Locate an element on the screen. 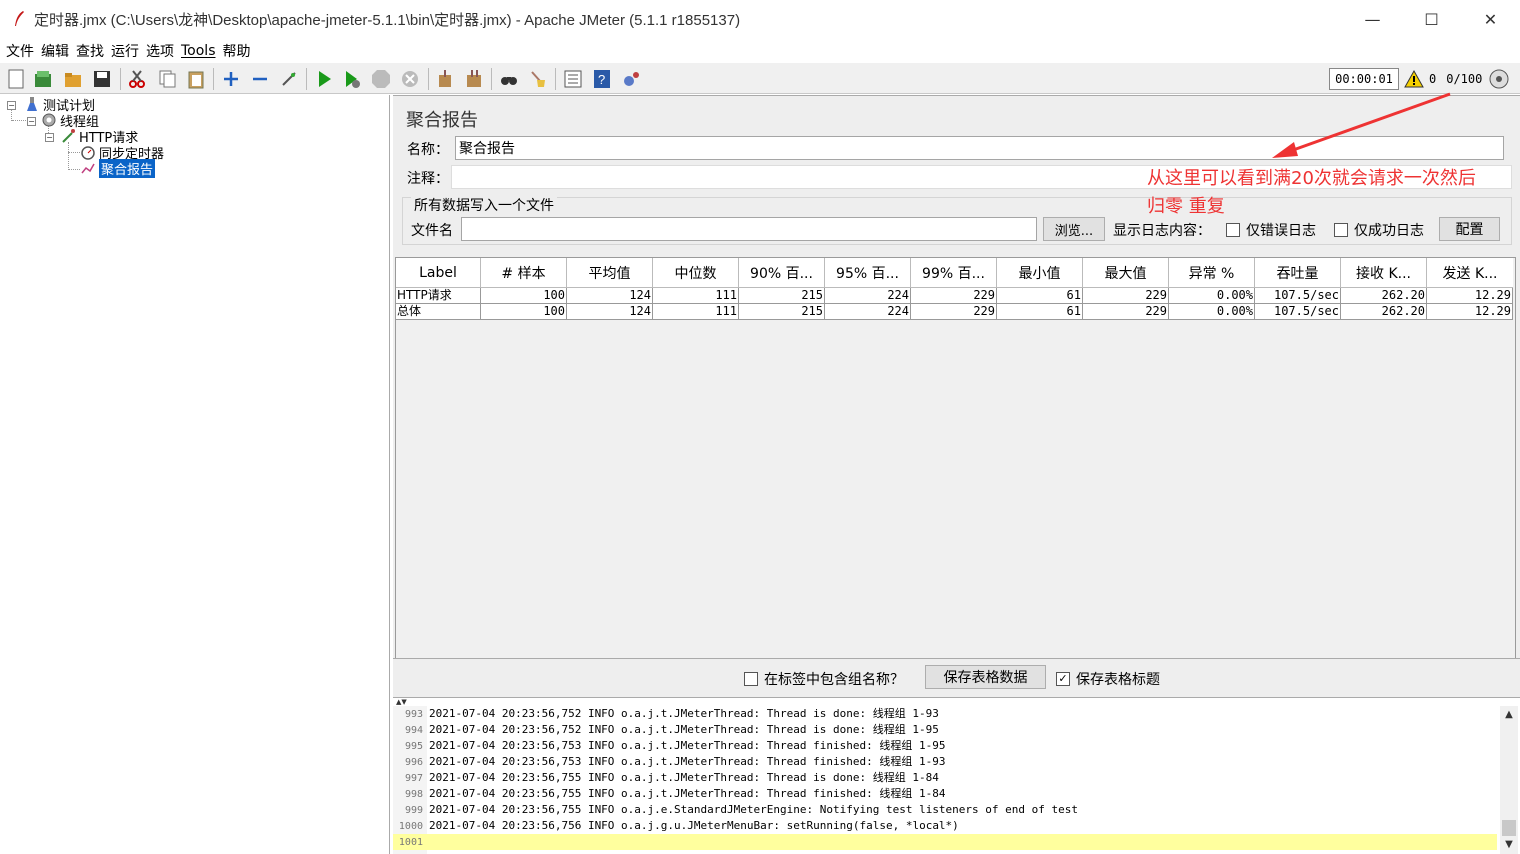 This screenshot has height=854, width=1520. col-error: 异常 % is located at coordinates (1212, 273).